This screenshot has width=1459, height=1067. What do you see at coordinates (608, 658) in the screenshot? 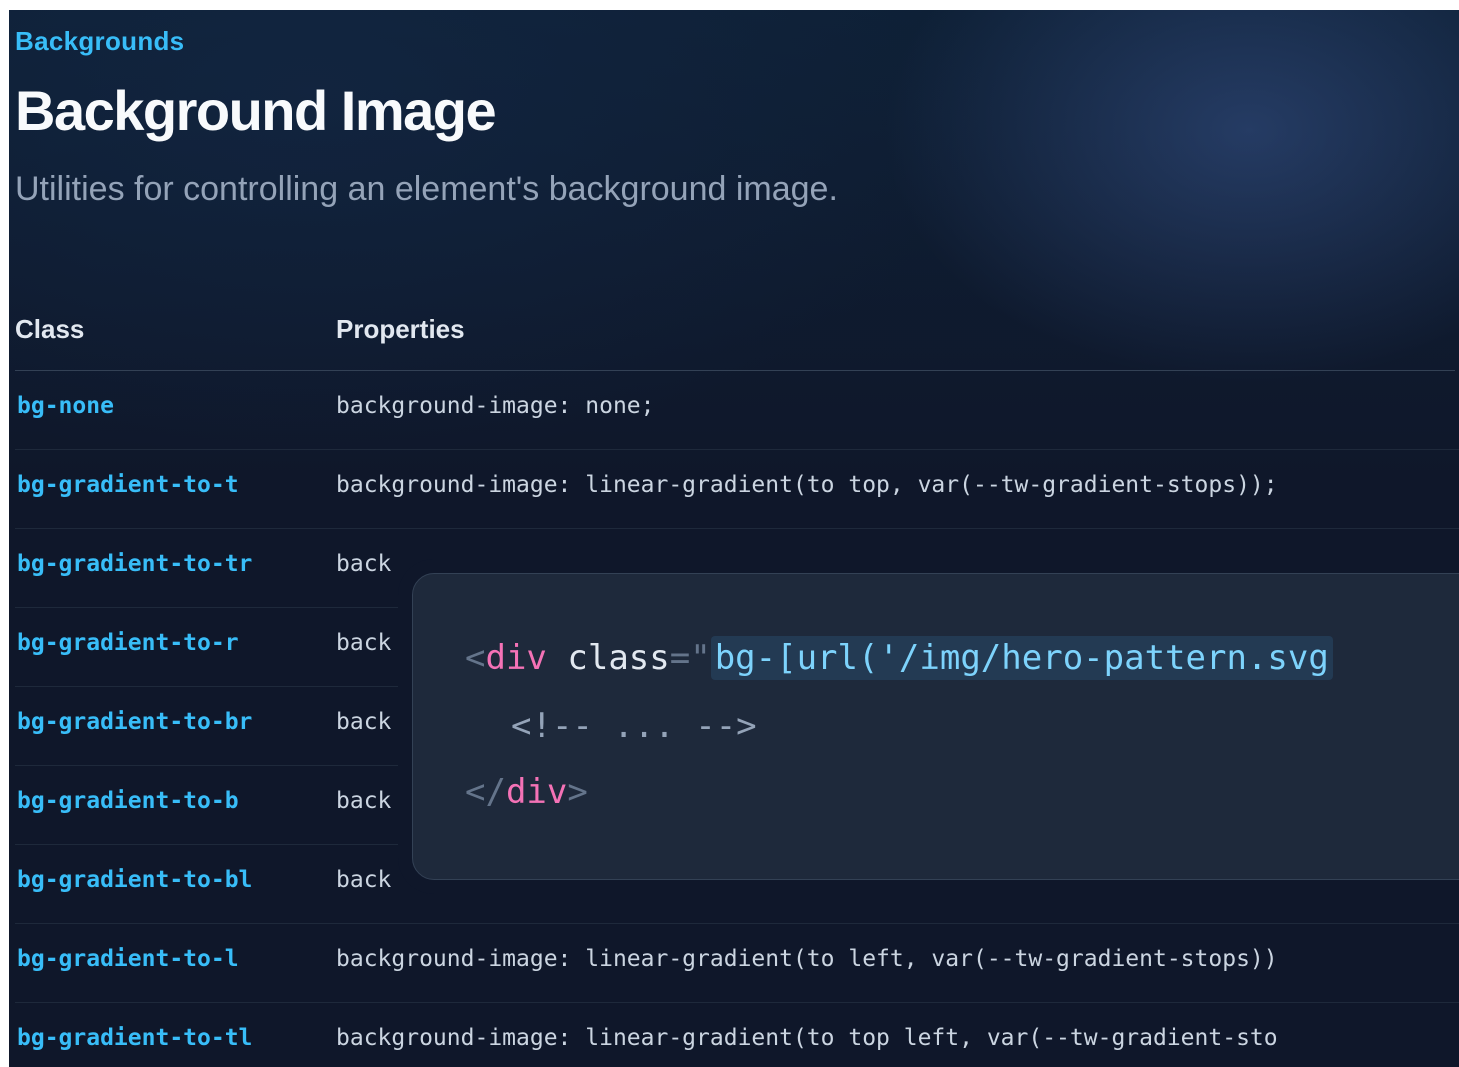
I see `code-attr-name: class` at bounding box center [608, 658].